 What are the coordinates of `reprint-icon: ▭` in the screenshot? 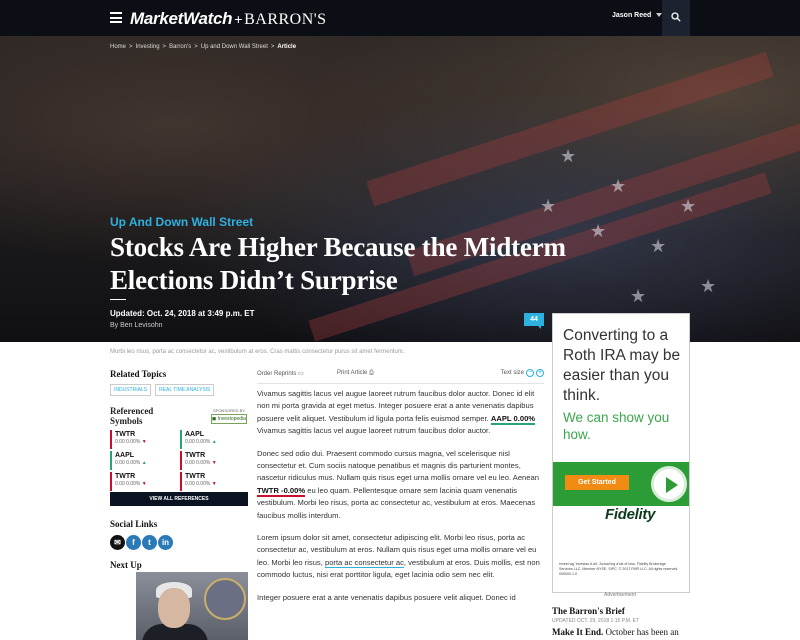 It's located at (301, 374).